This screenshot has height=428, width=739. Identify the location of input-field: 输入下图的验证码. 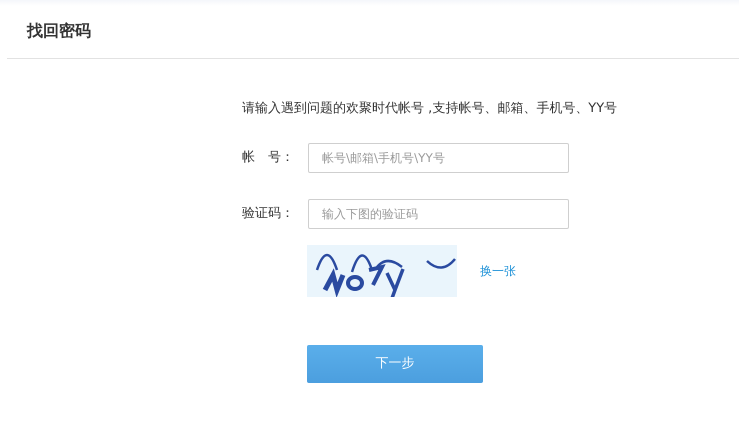
(438, 213).